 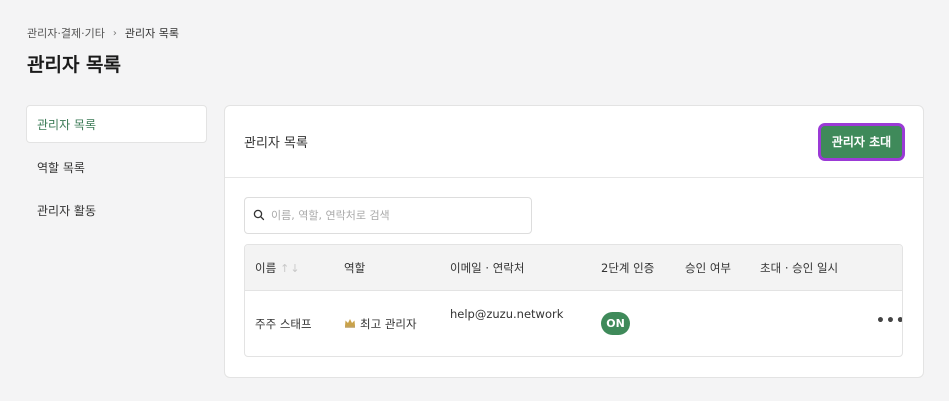 I want to click on sidebar-item-admin-list: 관리자 목록, so click(x=116, y=124).